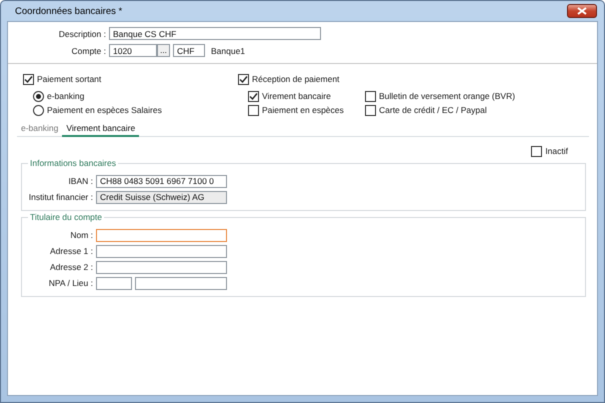 This screenshot has height=403, width=605. What do you see at coordinates (133, 50) in the screenshot?
I see `account-field: 1020` at bounding box center [133, 50].